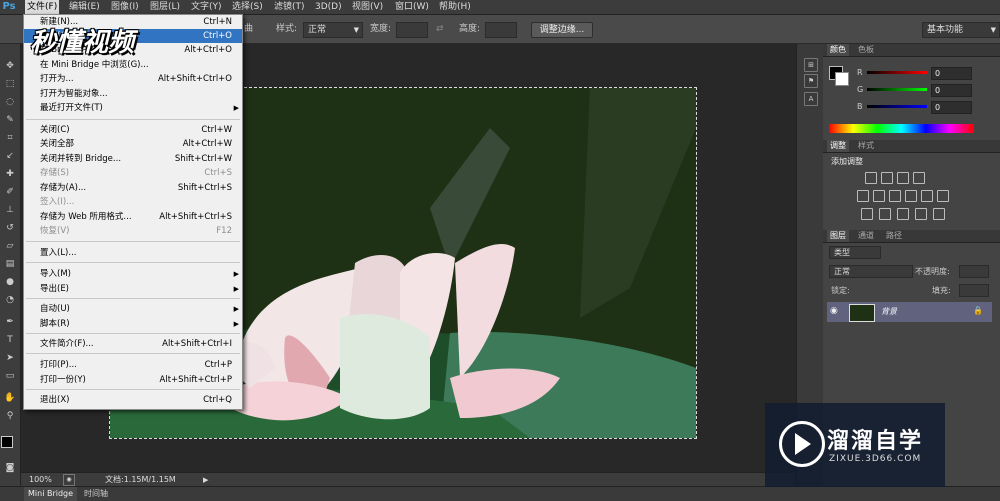  Describe the element at coordinates (133, 188) in the screenshot. I see `menu-item-save-as: 存储为(A)... Shift+Ctrl+S` at that location.